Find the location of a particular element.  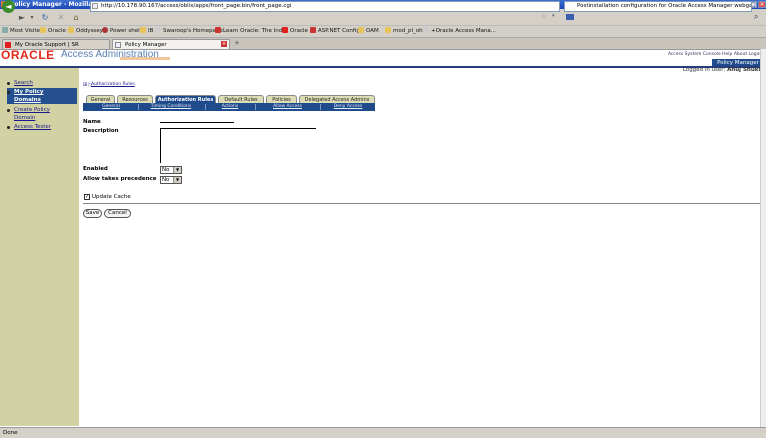

close-icon: × is located at coordinates (762, 4).